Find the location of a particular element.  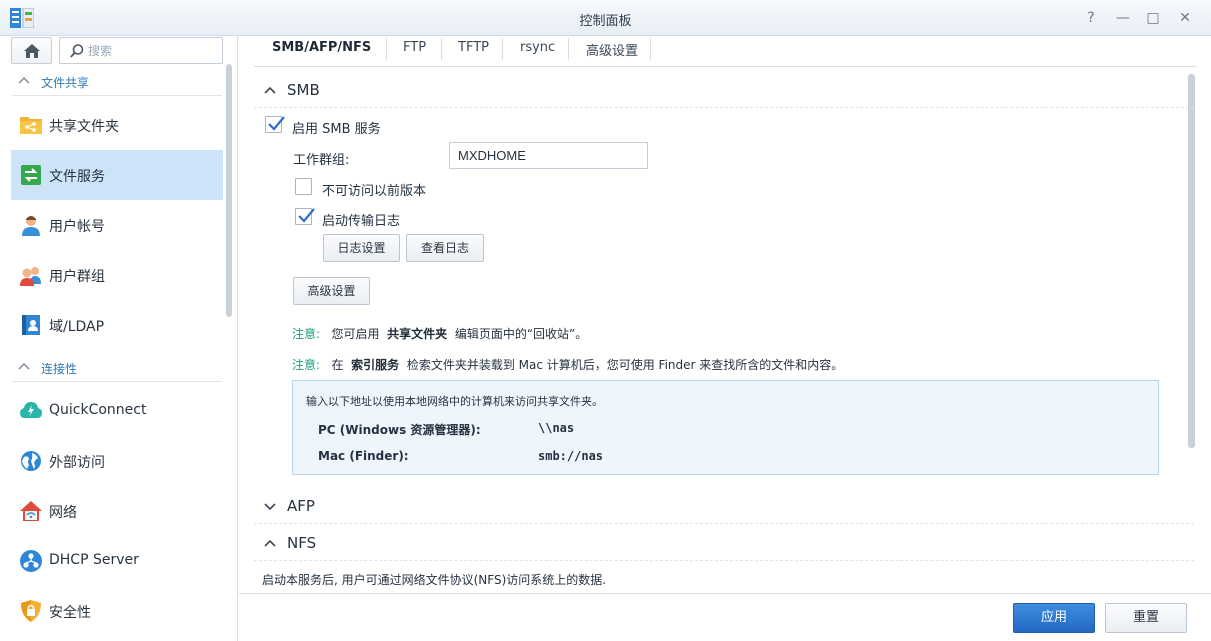

user-icon is located at coordinates (31, 226).